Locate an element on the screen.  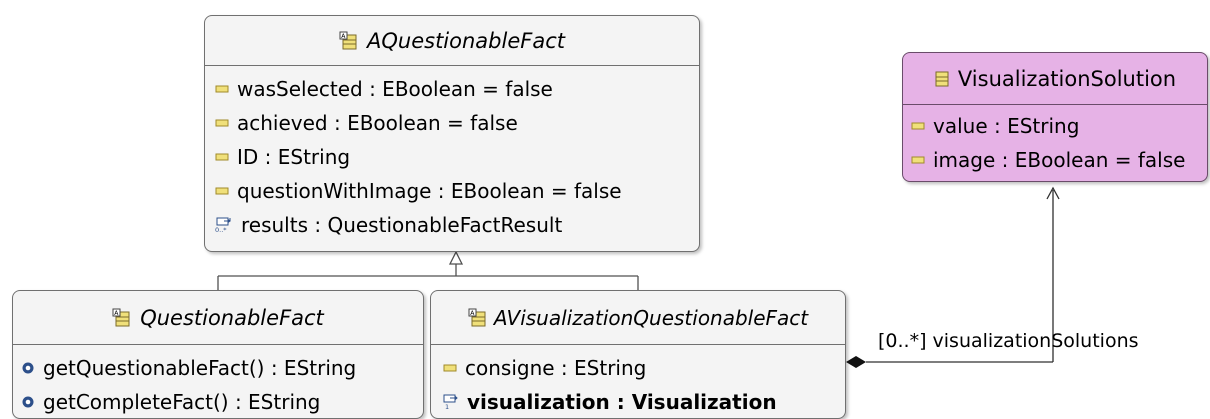
reference-label: visualization : Visualization is located at coordinates (622, 402).